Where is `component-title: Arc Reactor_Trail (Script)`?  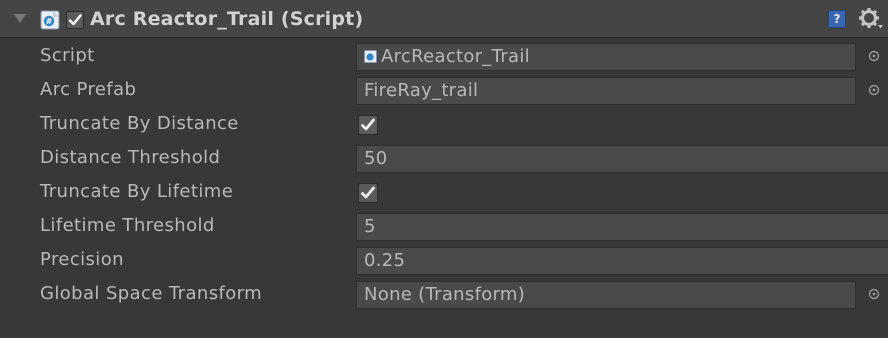 component-title: Arc Reactor_Trail (Script) is located at coordinates (227, 19).